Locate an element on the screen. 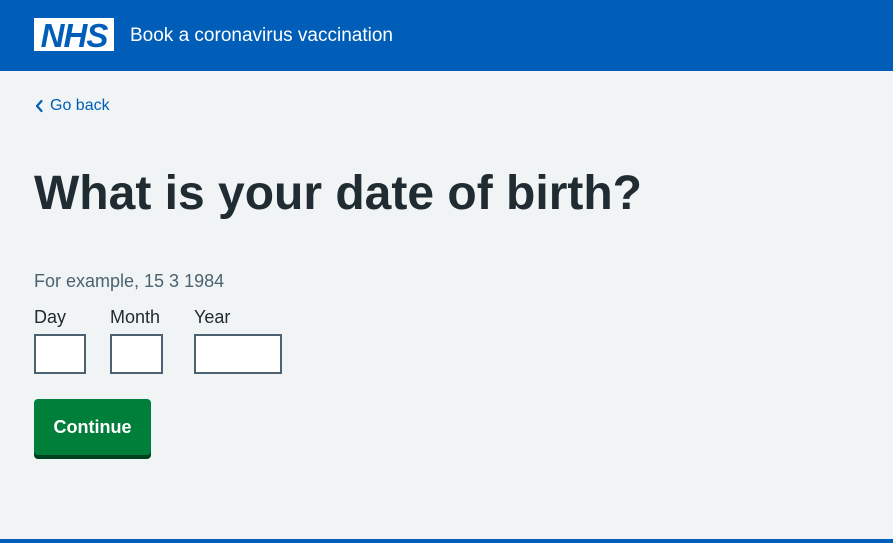  date-hint: For example, 15 3 1984 is located at coordinates (129, 281).